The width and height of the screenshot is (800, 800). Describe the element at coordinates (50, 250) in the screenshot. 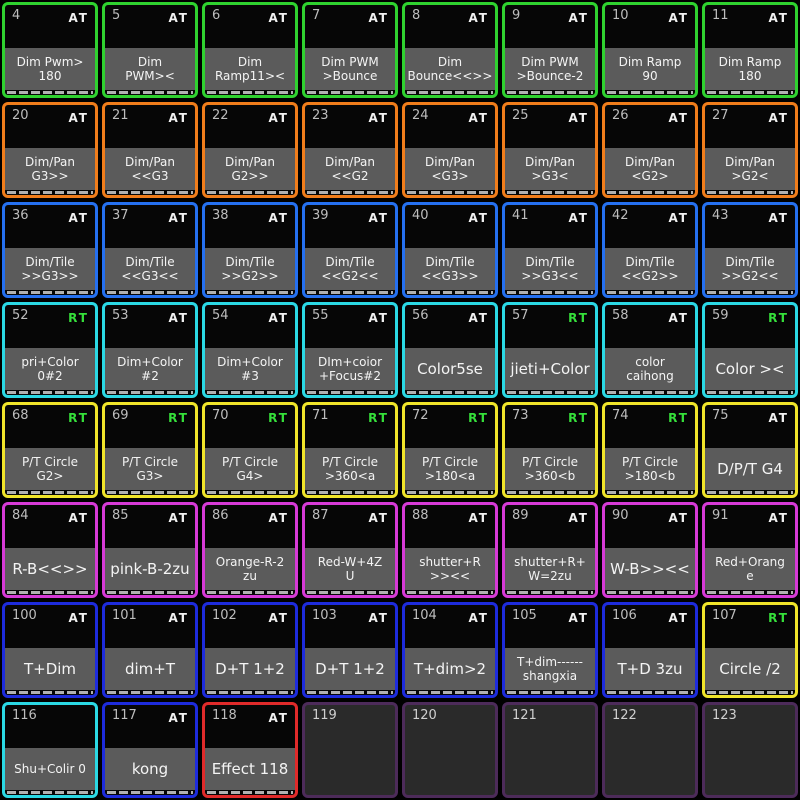

I see `executor-button-36: 36 AT Dim/Tile >>G3>>` at that location.